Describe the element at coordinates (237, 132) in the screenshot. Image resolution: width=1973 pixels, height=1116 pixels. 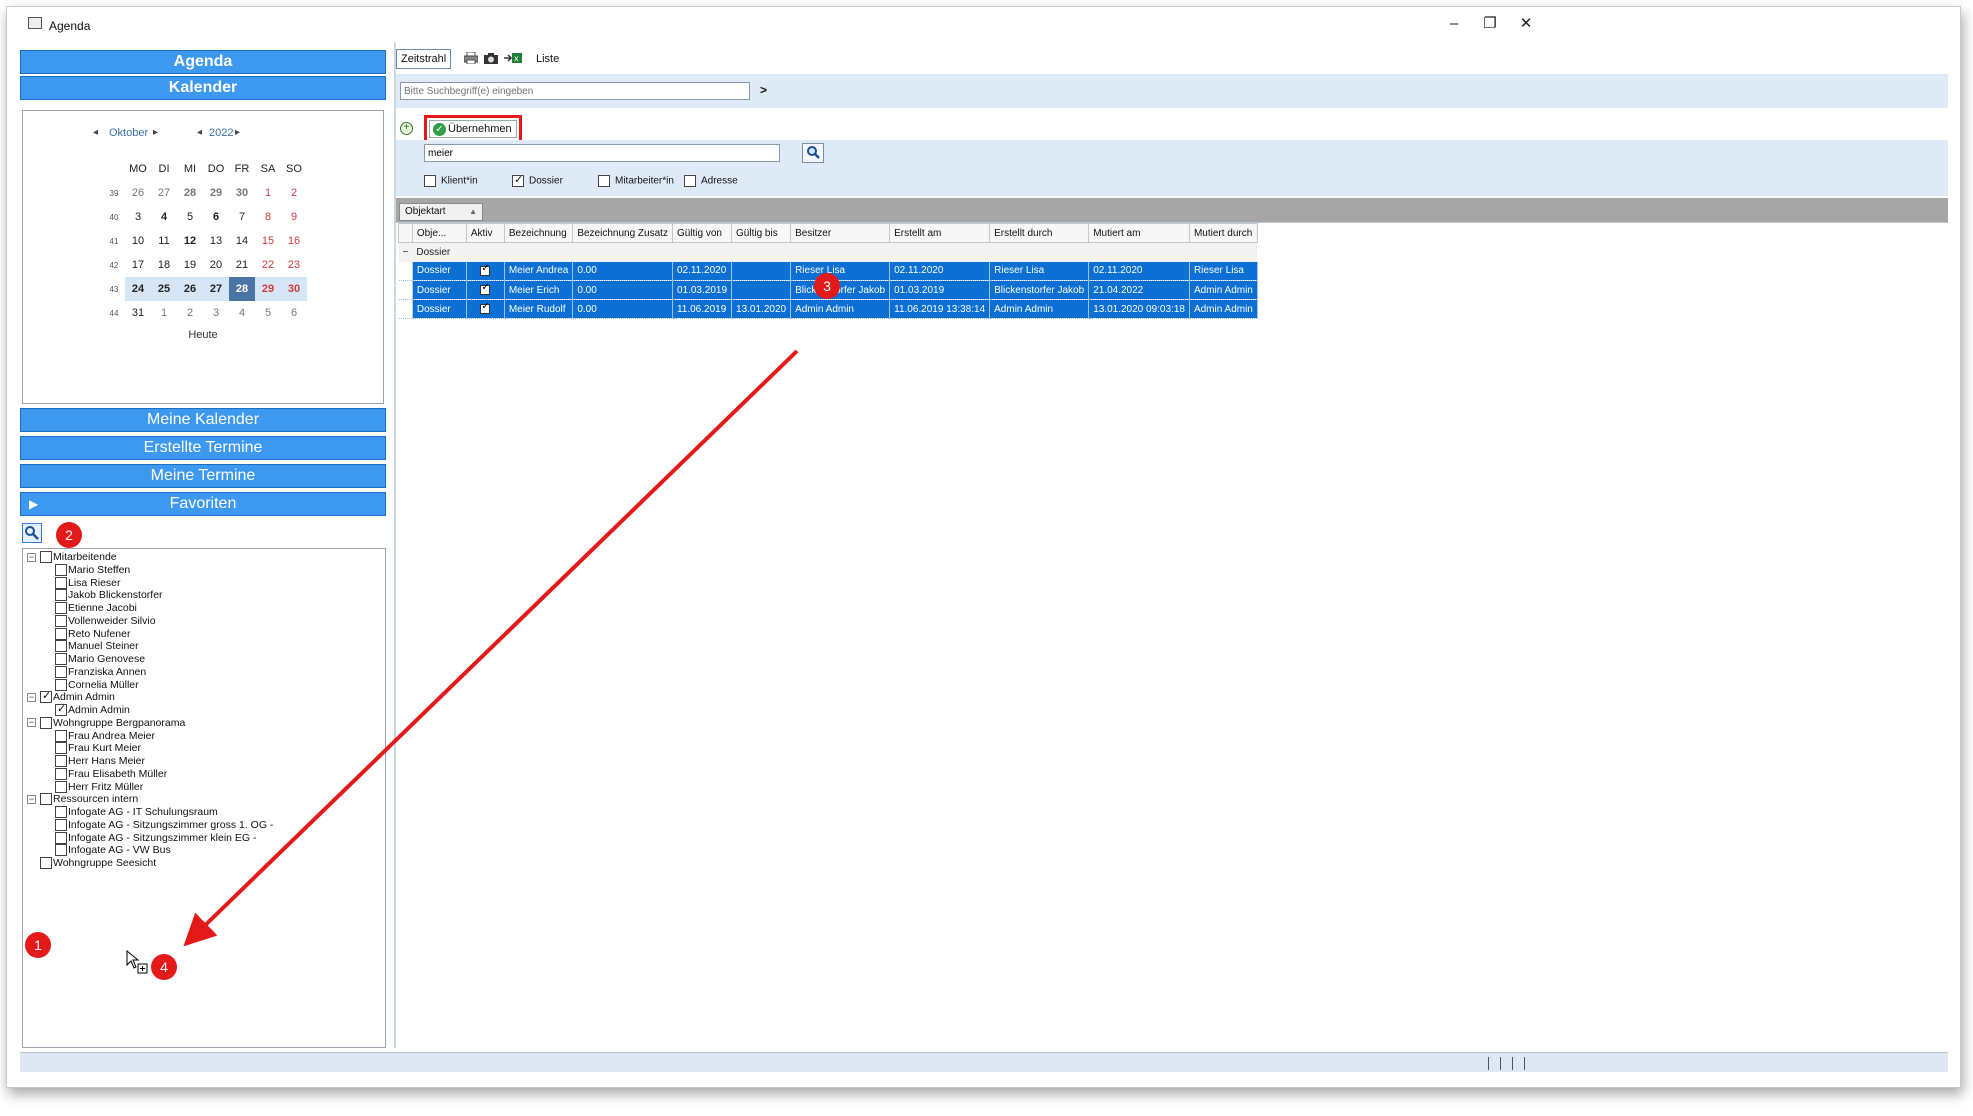
I see `next-year-icon: ▸` at that location.